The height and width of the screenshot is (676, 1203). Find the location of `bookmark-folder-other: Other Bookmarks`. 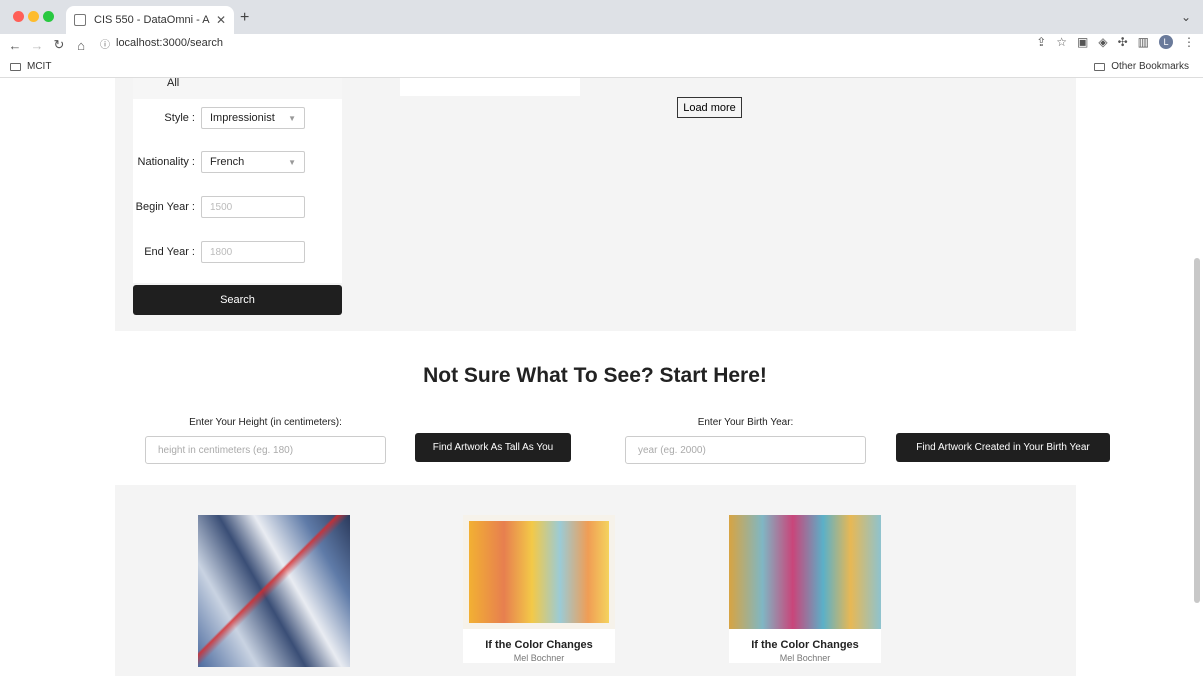

bookmark-folder-other: Other Bookmarks is located at coordinates (1141, 66).